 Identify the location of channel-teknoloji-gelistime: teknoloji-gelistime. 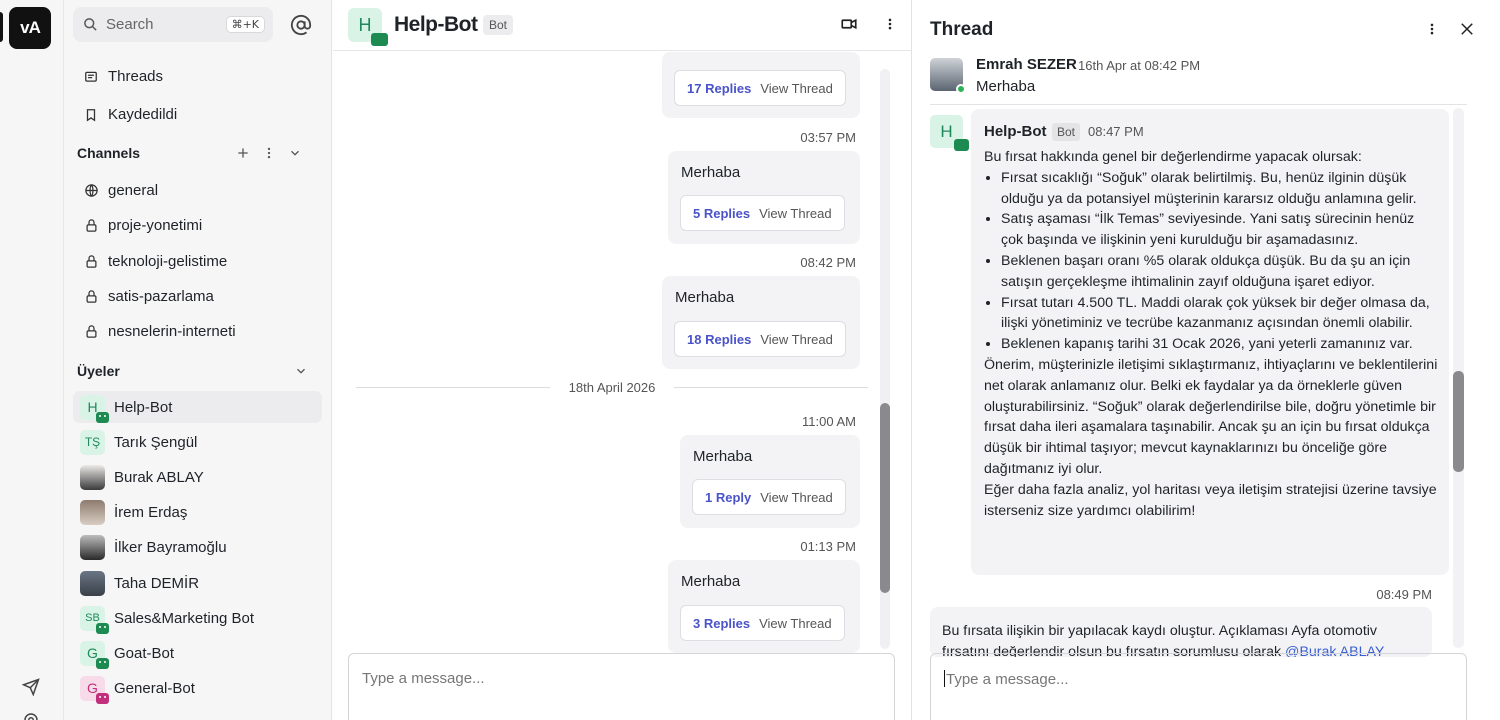
(155, 261).